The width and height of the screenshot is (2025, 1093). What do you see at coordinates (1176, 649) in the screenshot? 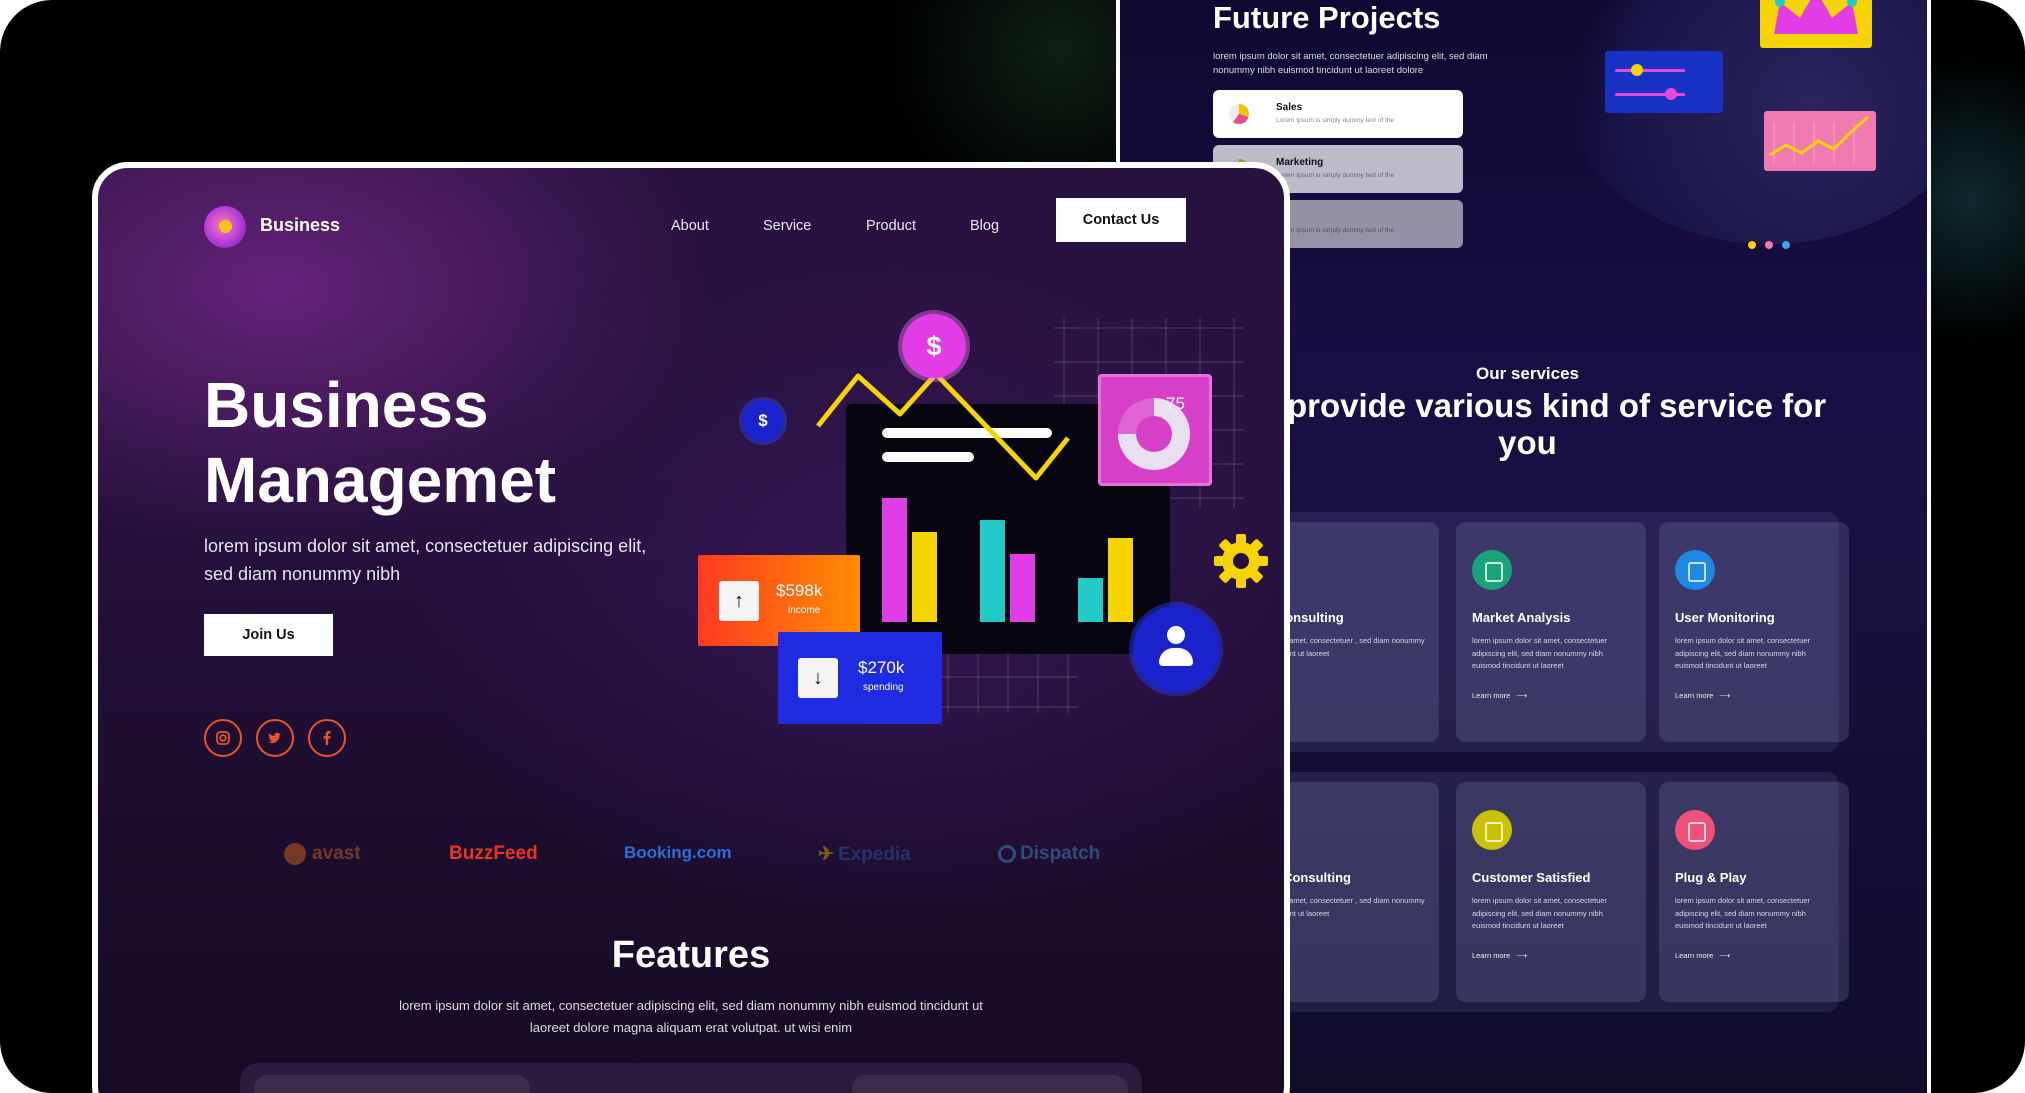
I see `user-avatar-icon` at bounding box center [1176, 649].